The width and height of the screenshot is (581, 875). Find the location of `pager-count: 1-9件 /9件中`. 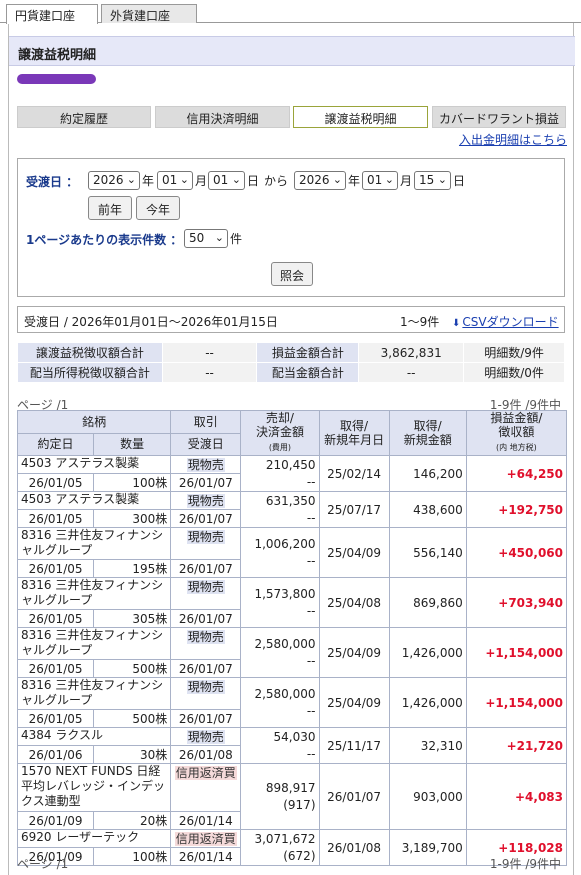

pager-count: 1-9件 /9件中 is located at coordinates (525, 864).